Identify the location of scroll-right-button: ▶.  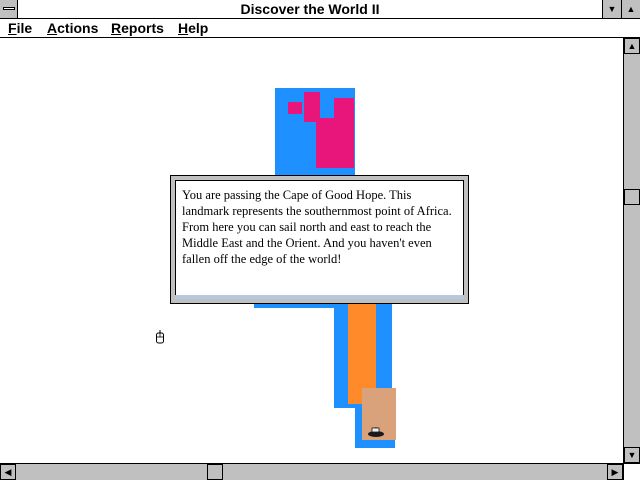
(615, 472).